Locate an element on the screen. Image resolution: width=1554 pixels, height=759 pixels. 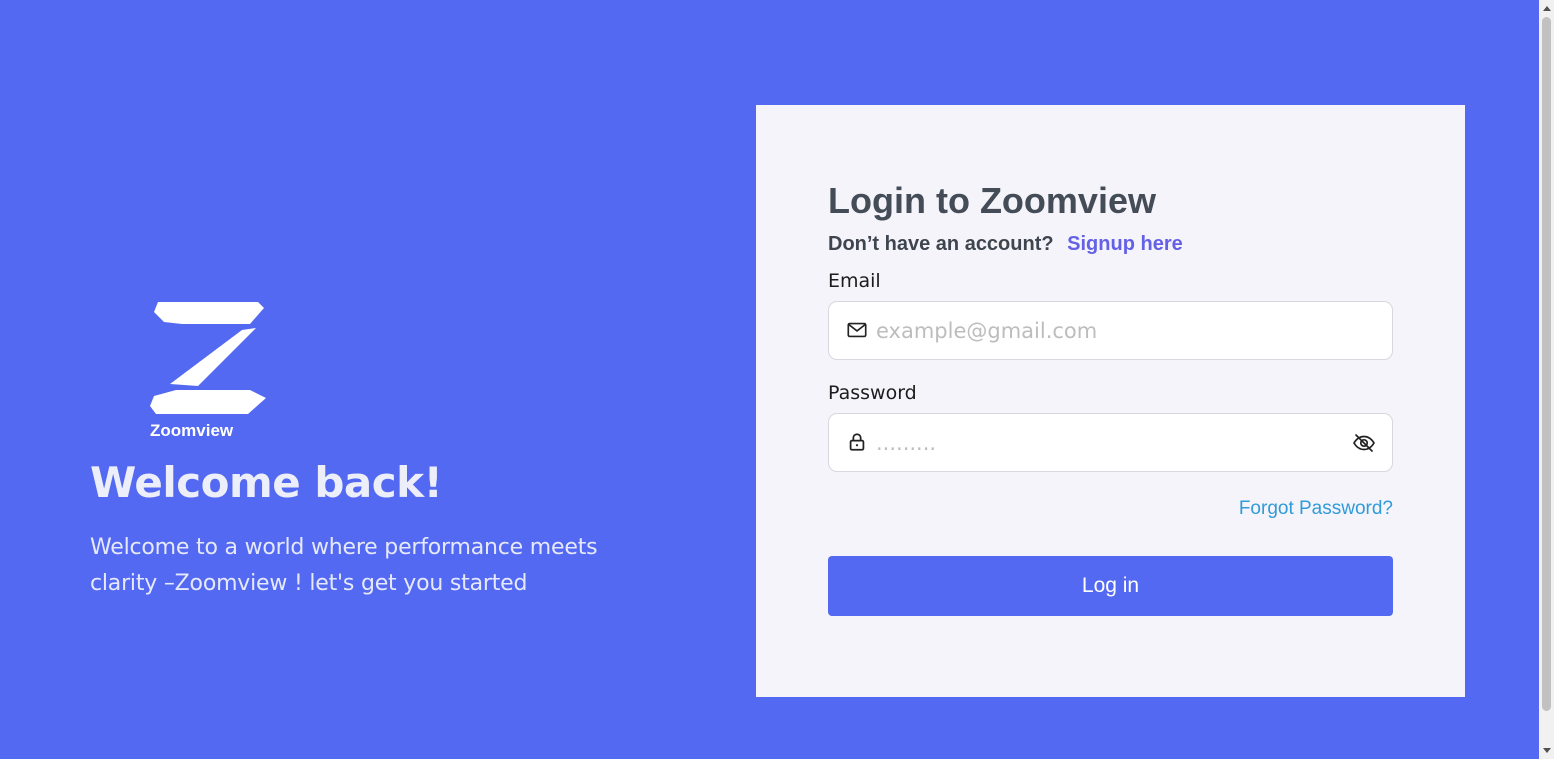
login-title: Login to Zoomview is located at coordinates (992, 200).